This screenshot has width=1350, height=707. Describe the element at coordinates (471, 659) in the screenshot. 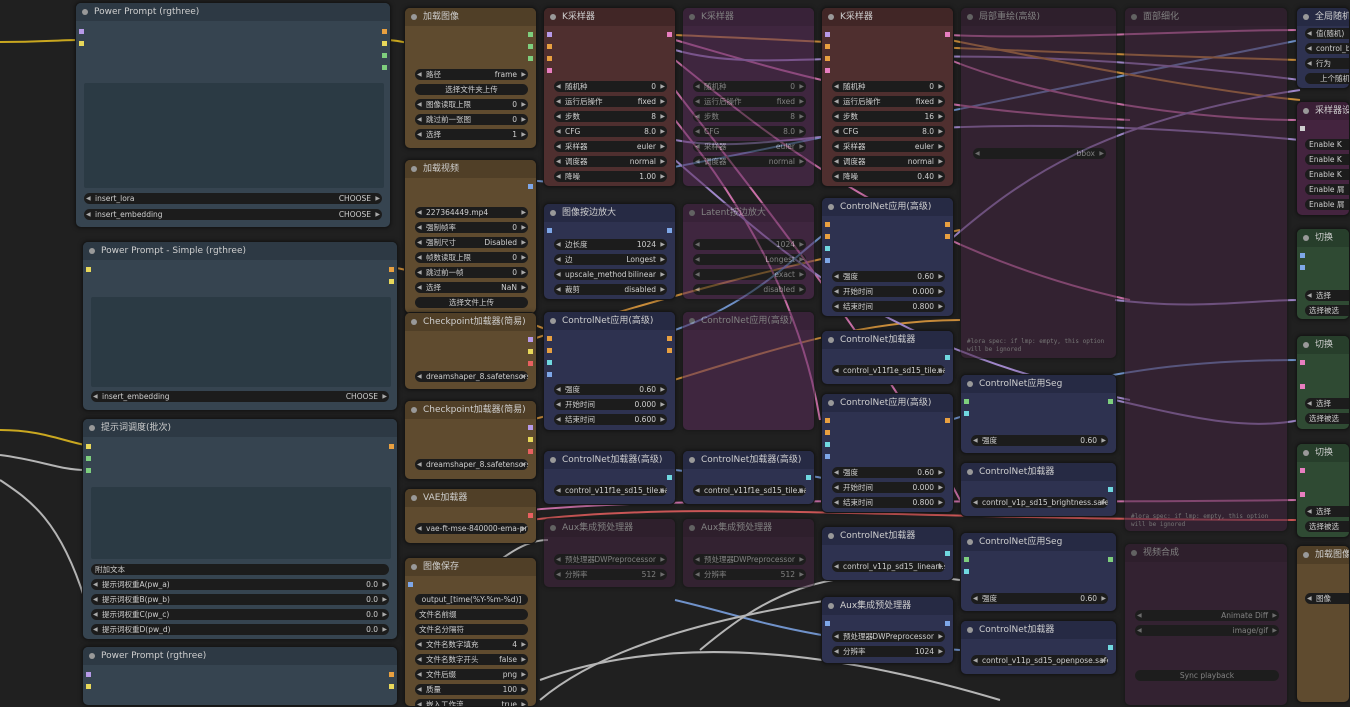

I see `number-start-widget: 文件名数字开头false` at that location.